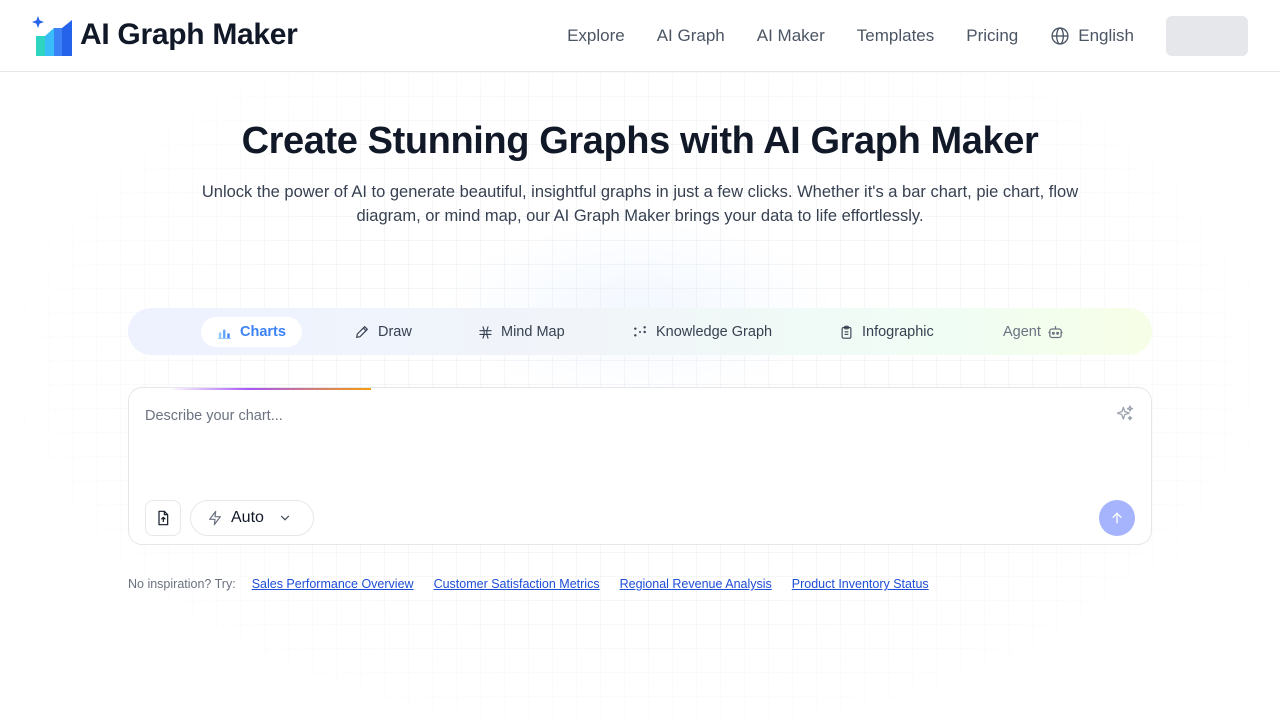  I want to click on mind-map-icon, so click(485, 332).